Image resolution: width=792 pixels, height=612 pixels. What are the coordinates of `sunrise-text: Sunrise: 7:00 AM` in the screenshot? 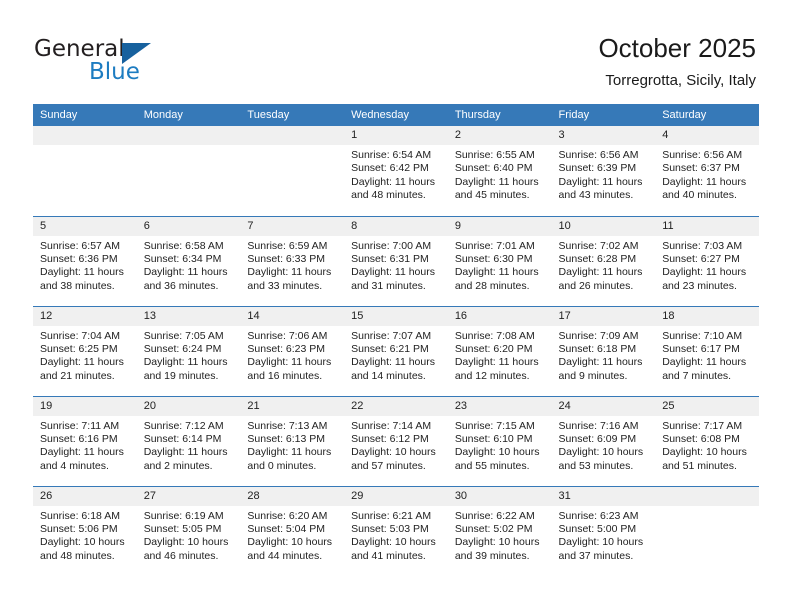 It's located at (391, 245).